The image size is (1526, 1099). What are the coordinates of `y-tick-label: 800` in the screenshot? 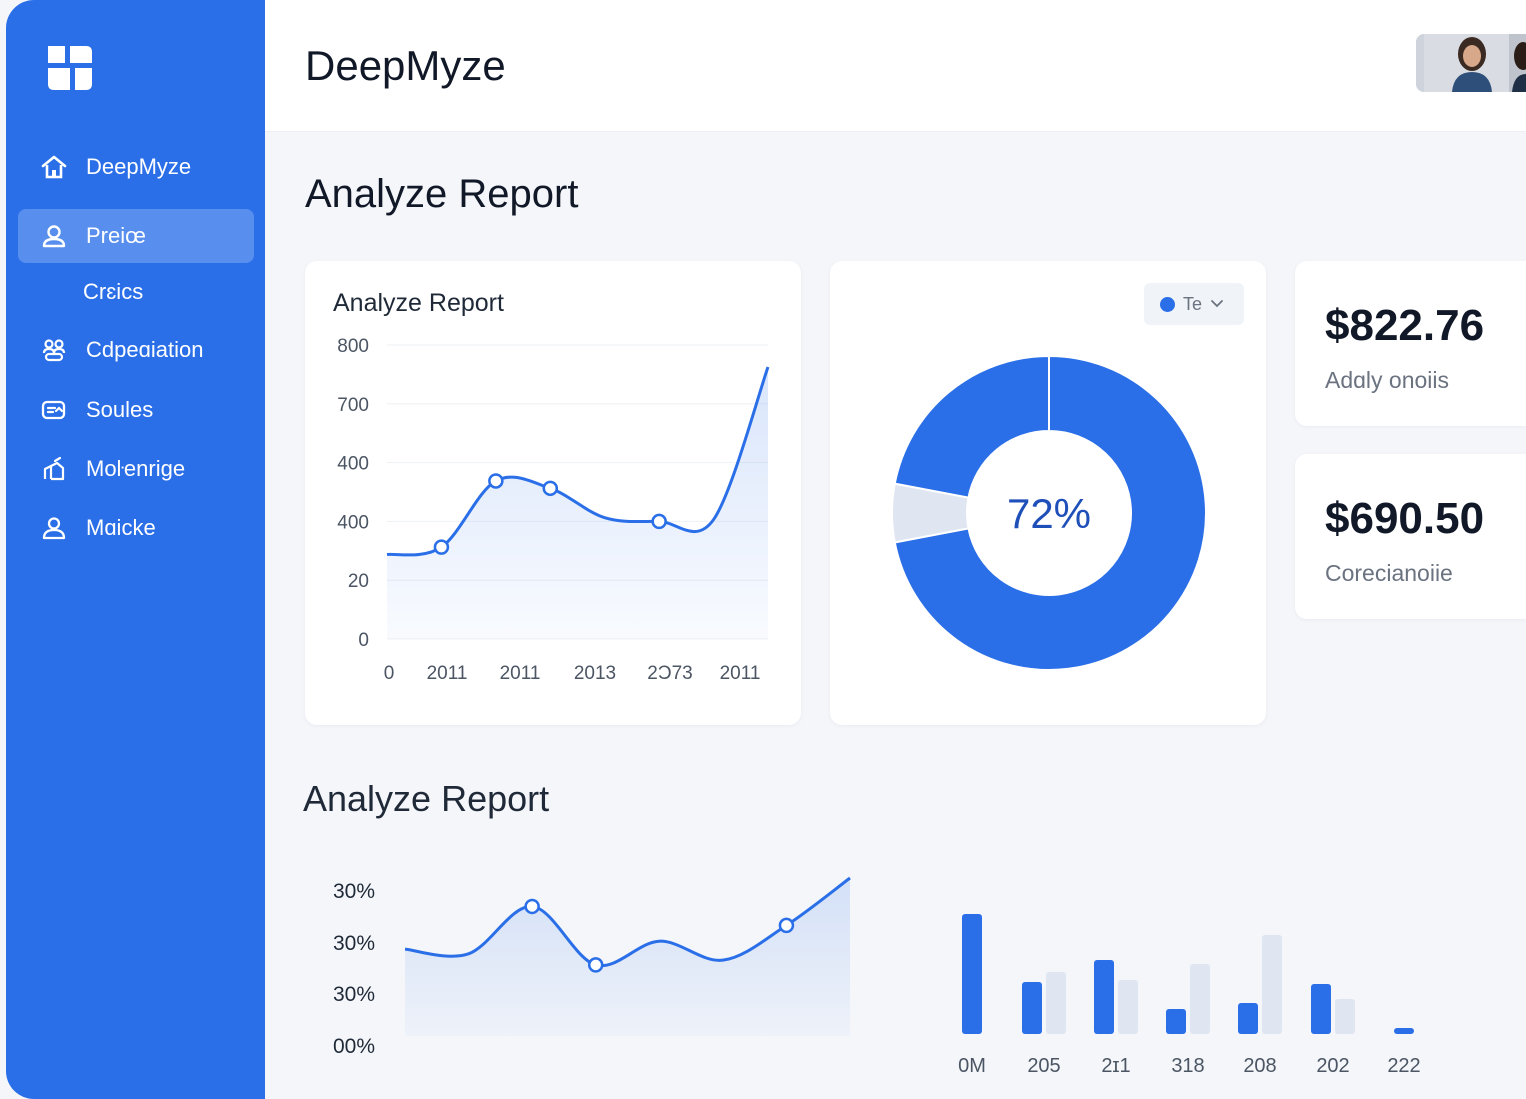 It's located at (353, 346).